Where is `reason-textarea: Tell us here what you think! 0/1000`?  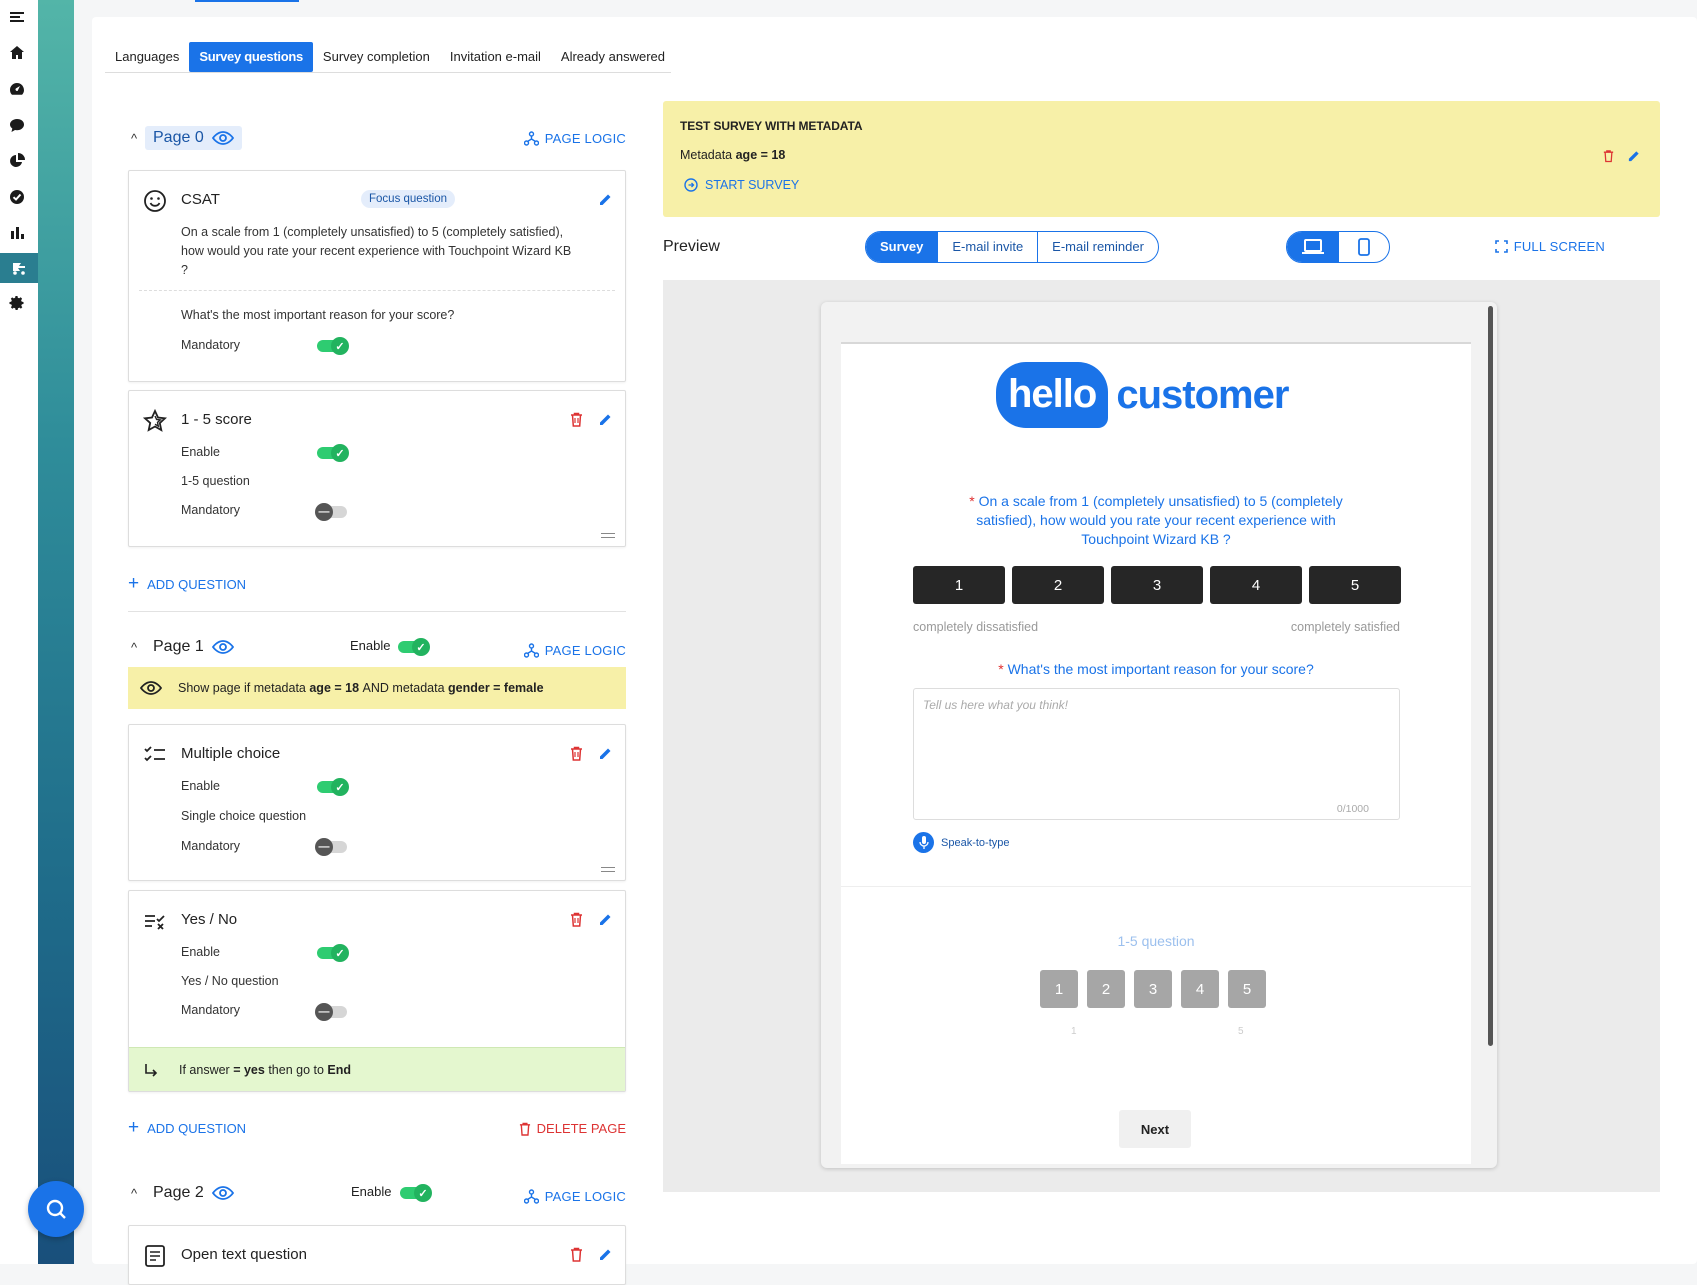
reason-textarea: Tell us here what you think! 0/1000 is located at coordinates (1156, 754).